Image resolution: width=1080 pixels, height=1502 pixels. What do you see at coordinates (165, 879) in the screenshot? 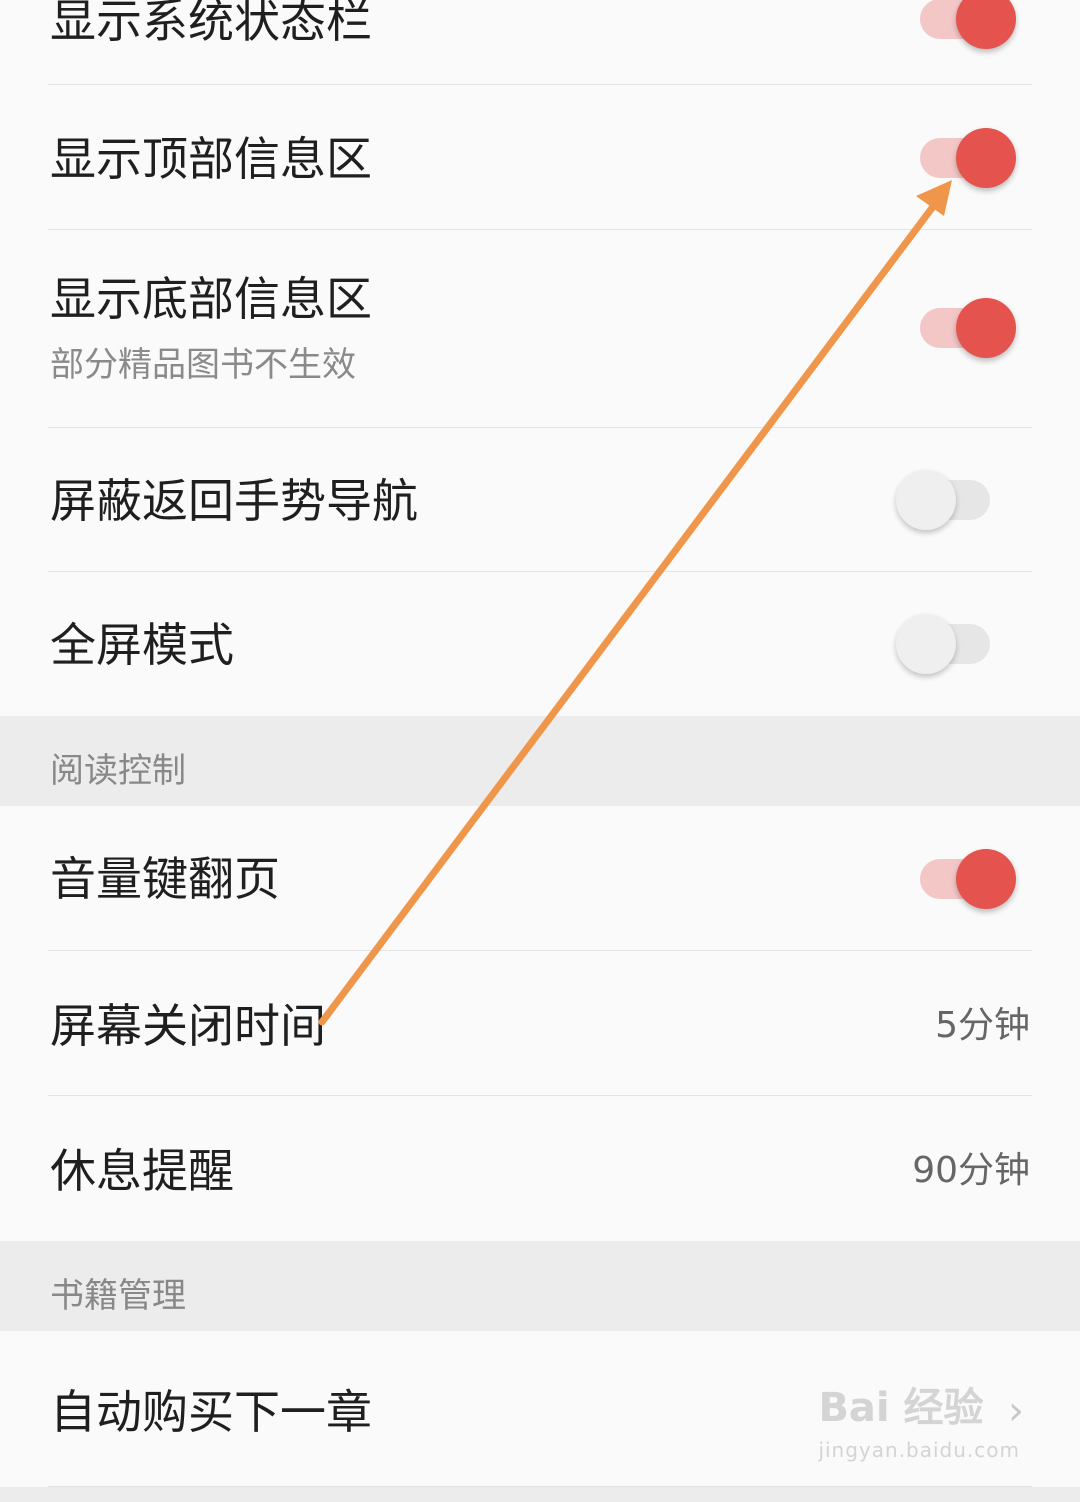
I see `setting-title: 音量键翻页` at bounding box center [165, 879].